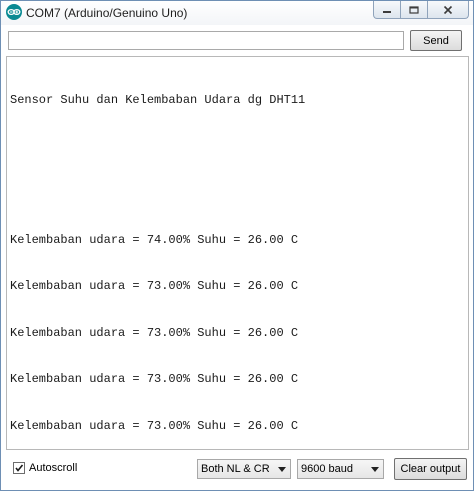 This screenshot has height=491, width=474. What do you see at coordinates (14, 12) in the screenshot?
I see `arduino-icon` at bounding box center [14, 12].